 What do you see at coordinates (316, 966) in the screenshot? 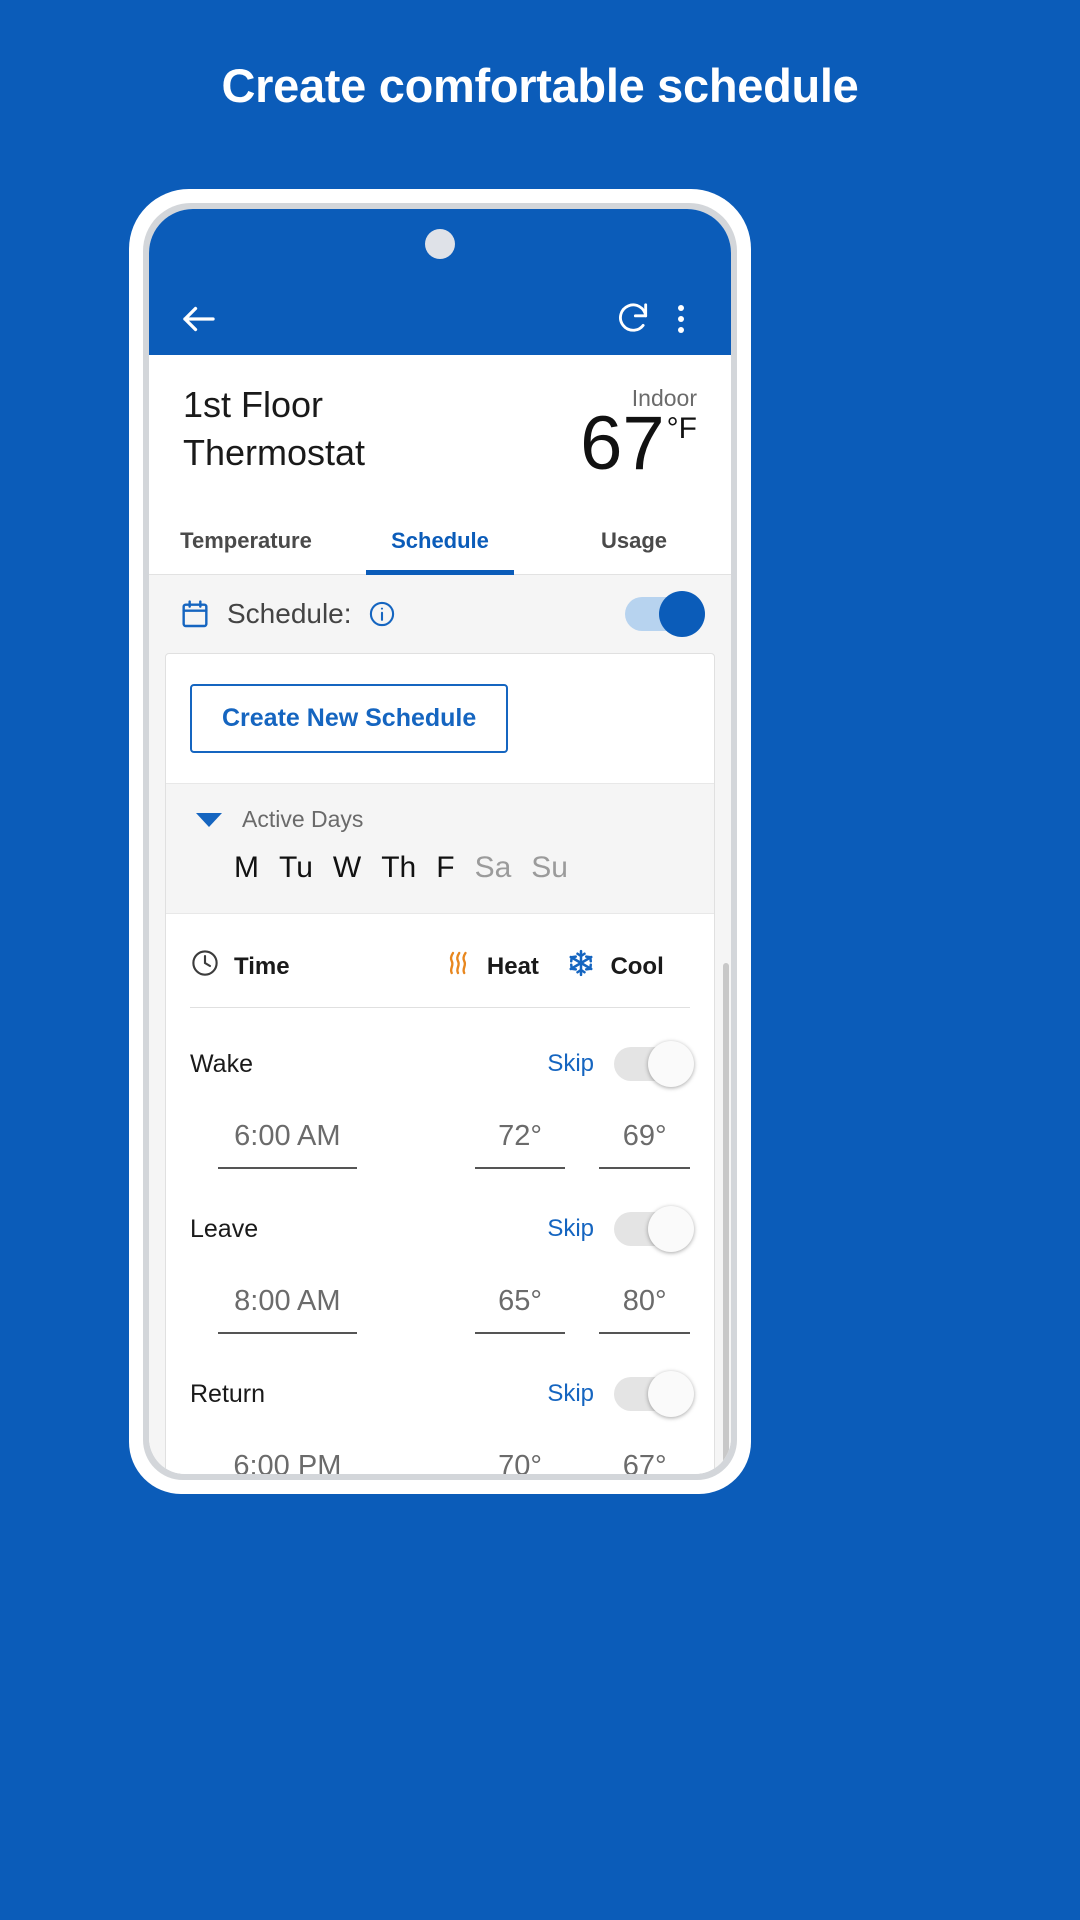
I see `column-header-time: Time` at bounding box center [316, 966].